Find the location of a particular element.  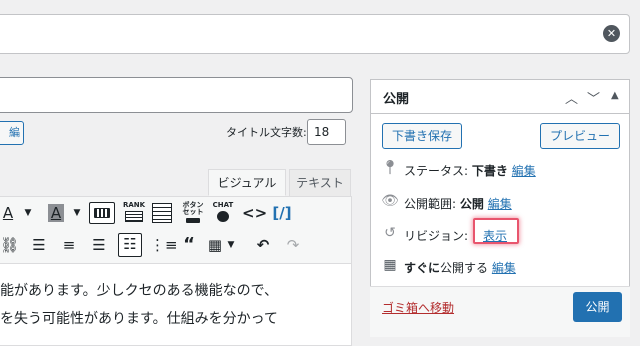

history-icon: ↺ is located at coordinates (390, 233).